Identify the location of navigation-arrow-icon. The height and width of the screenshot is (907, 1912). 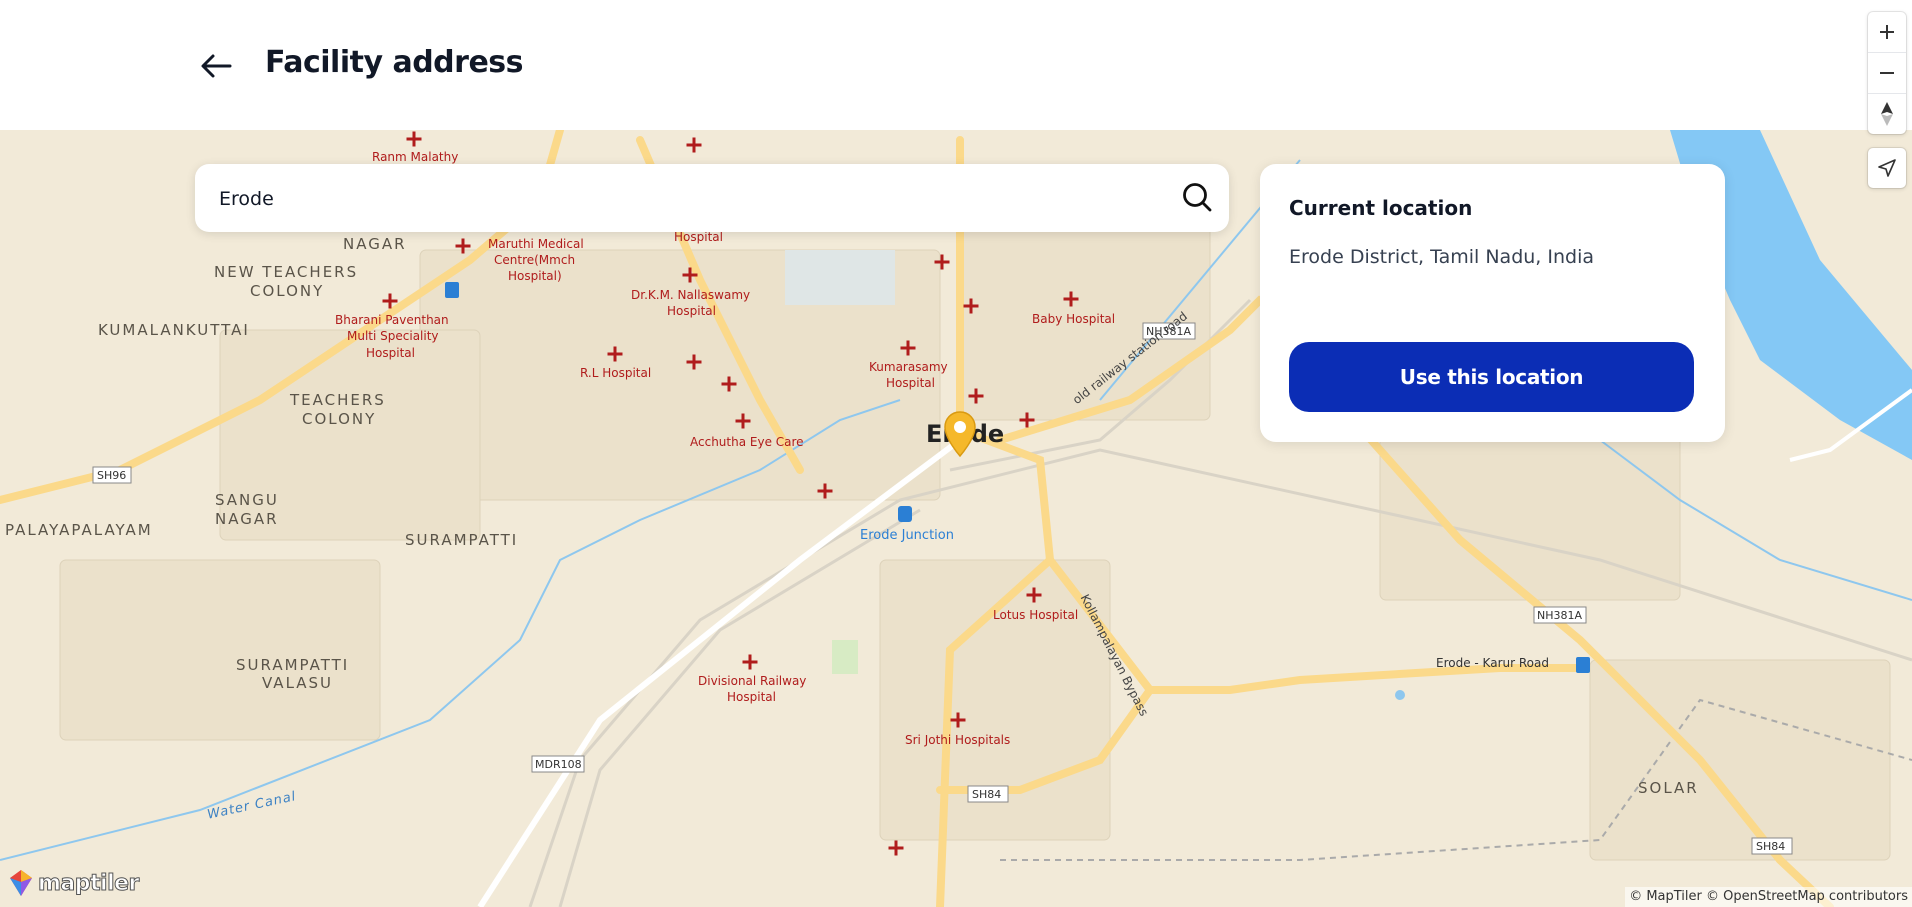
(1887, 168).